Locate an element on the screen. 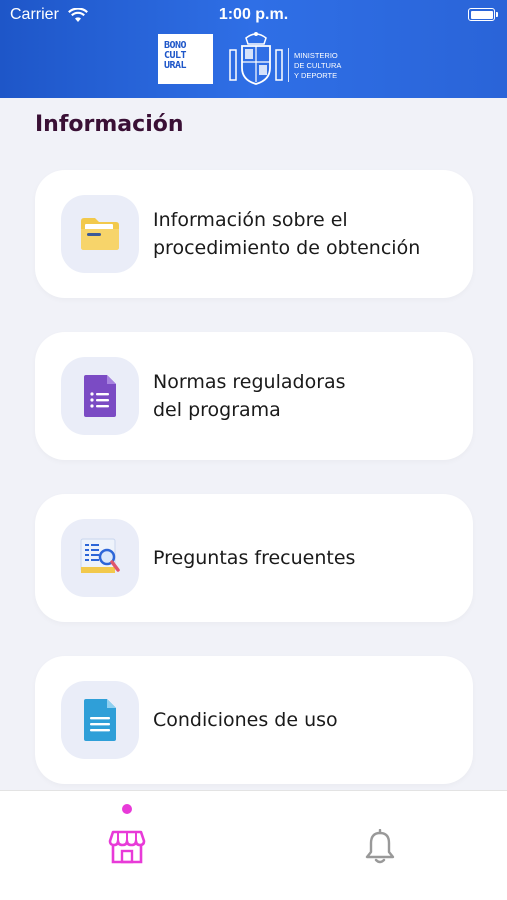 The height and width of the screenshot is (900, 507). search-document-icon is located at coordinates (100, 555).